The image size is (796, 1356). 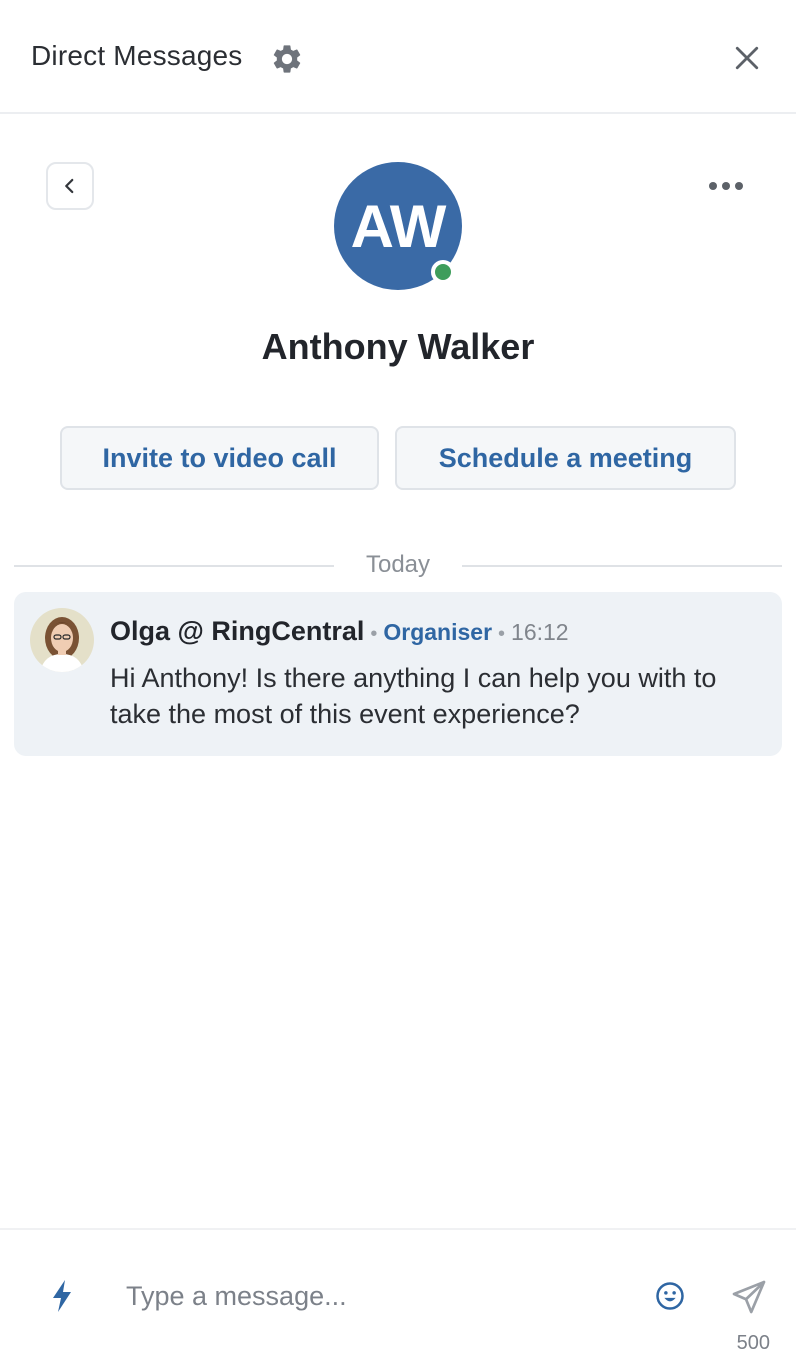 What do you see at coordinates (540, 632) in the screenshot?
I see `message-timestamp: 16:12` at bounding box center [540, 632].